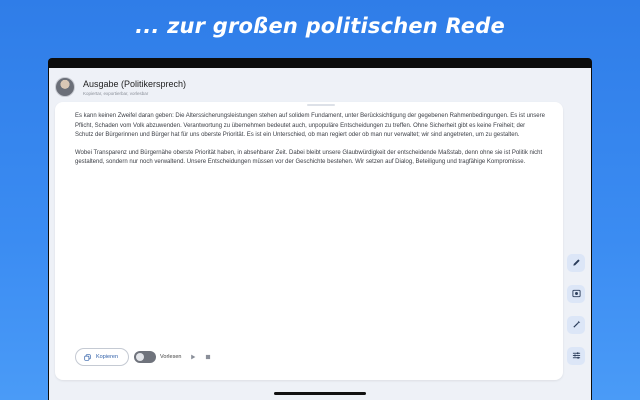 The image size is (640, 400). I want to click on copy-button-label: Kopieren, so click(107, 357).